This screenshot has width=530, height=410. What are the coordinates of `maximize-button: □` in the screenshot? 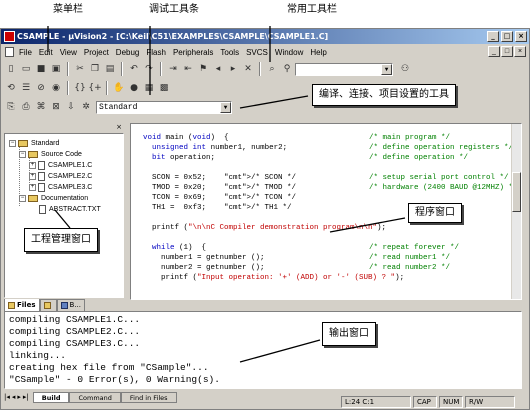 It's located at (507, 36).